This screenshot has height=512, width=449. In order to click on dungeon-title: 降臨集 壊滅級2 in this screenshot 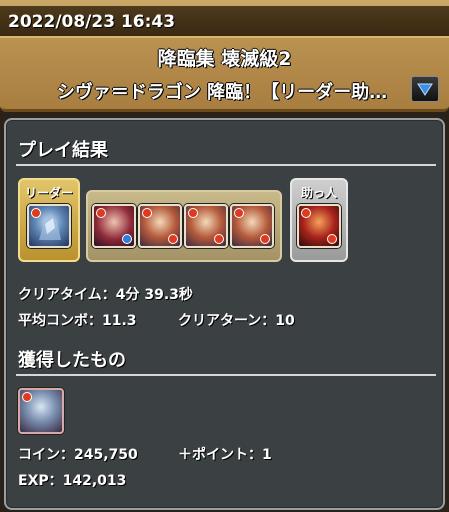, I will do `click(224, 59)`.